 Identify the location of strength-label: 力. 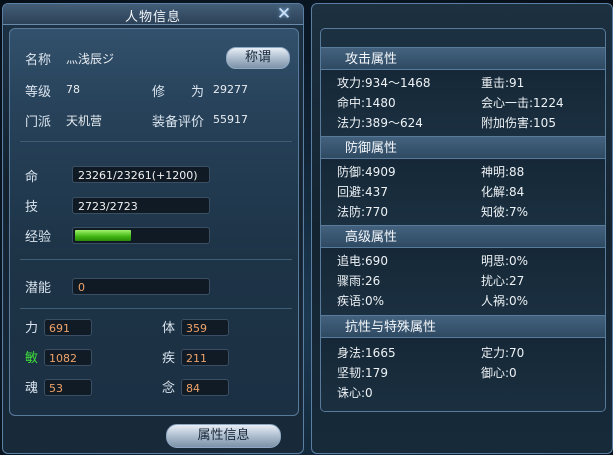
(32, 328).